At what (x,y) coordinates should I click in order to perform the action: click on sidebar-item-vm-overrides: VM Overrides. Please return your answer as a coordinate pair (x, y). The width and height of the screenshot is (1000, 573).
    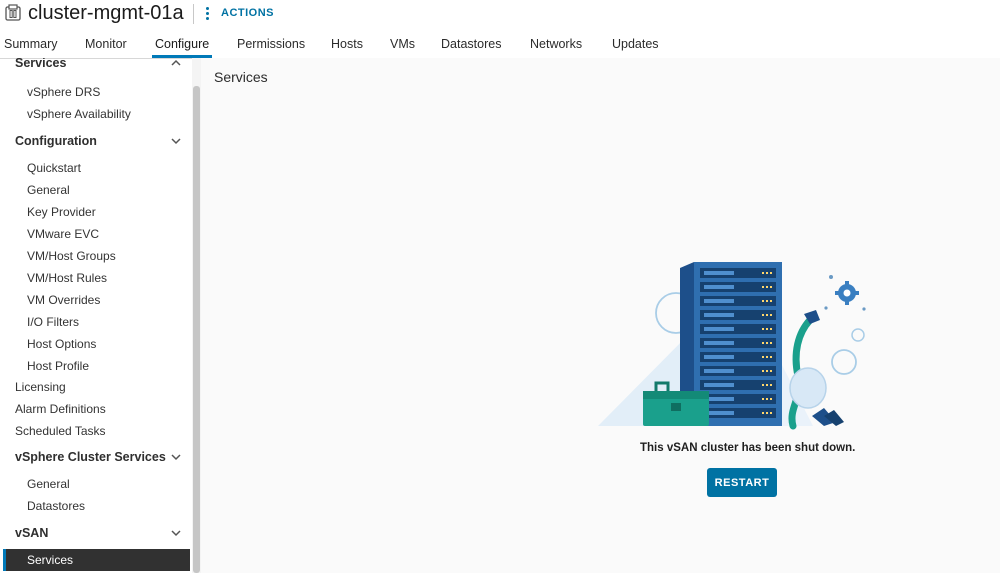
    Looking at the image, I should click on (63, 300).